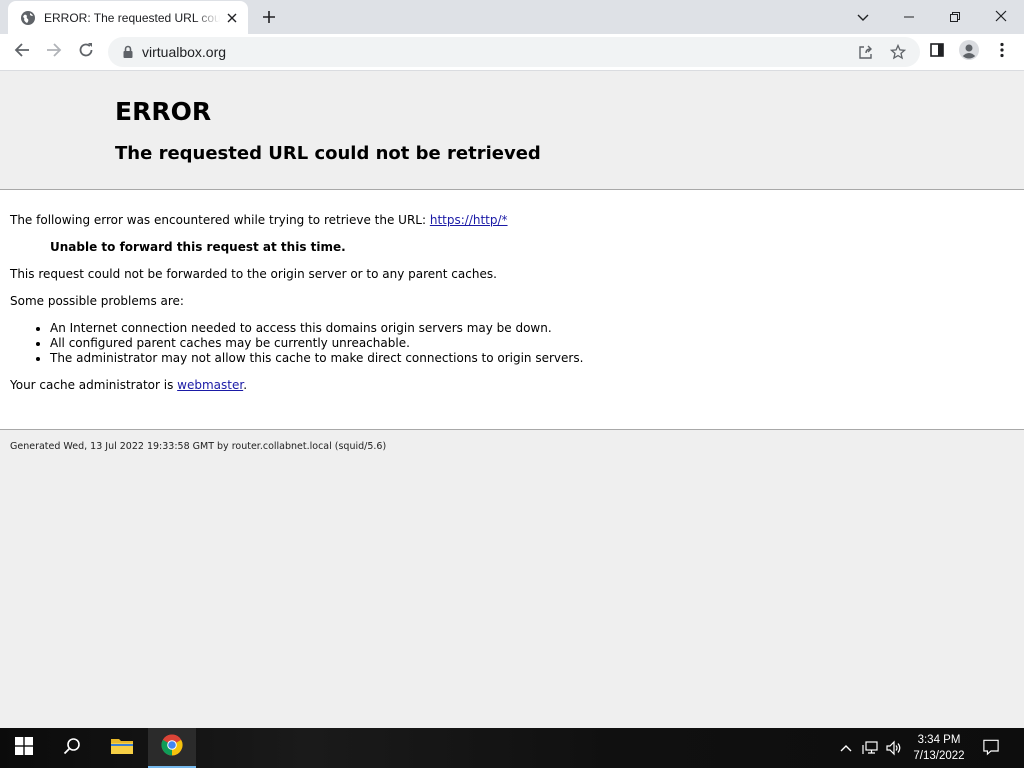 The width and height of the screenshot is (1024, 768). What do you see at coordinates (328, 153) in the screenshot?
I see `page-subtitle: The requested URL could not be retrieved` at bounding box center [328, 153].